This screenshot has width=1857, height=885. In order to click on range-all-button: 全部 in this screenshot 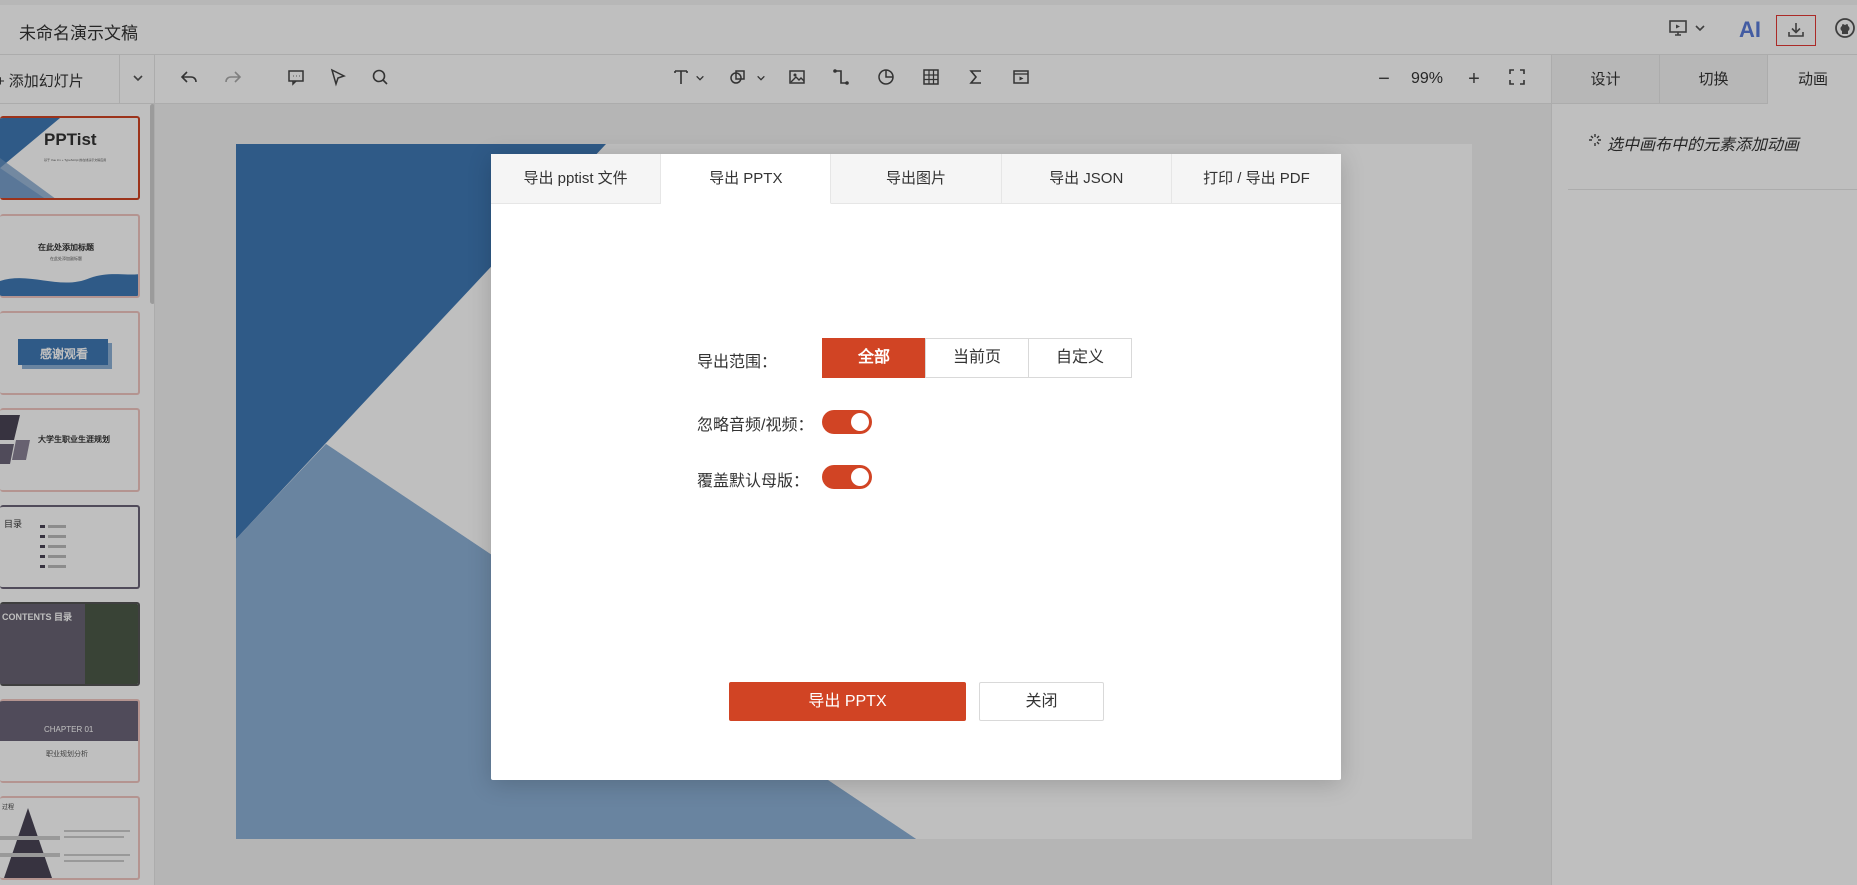, I will do `click(874, 358)`.